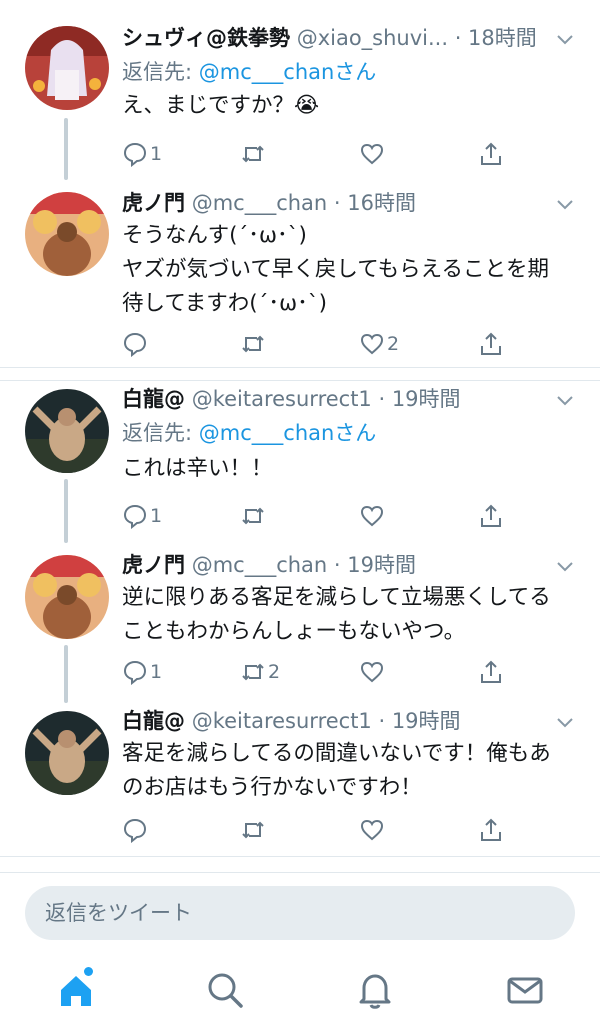 The width and height of the screenshot is (600, 1032). What do you see at coordinates (118, 913) in the screenshot?
I see `reply-composer-placeholder: 返信をツイート` at bounding box center [118, 913].